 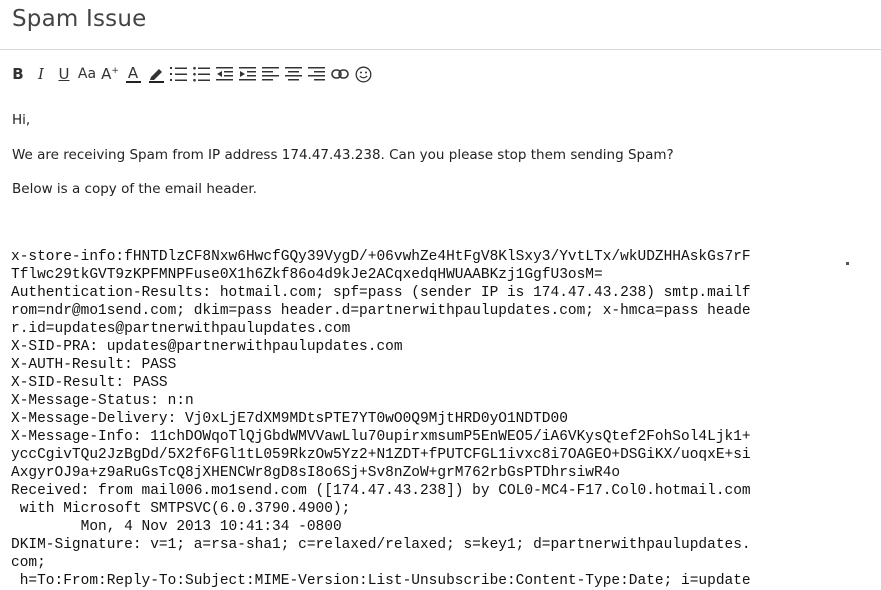 I want to click on bulleted-list-button, so click(x=202, y=74).